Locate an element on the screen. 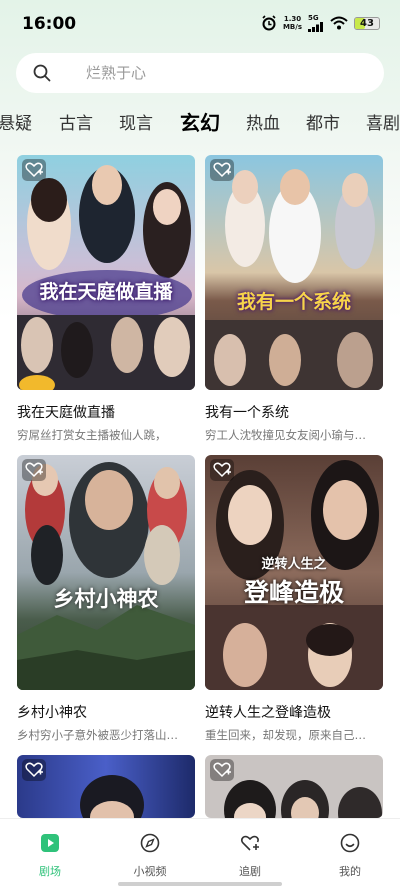  drama-title: 逆转人生之登峰造极 is located at coordinates (294, 712).